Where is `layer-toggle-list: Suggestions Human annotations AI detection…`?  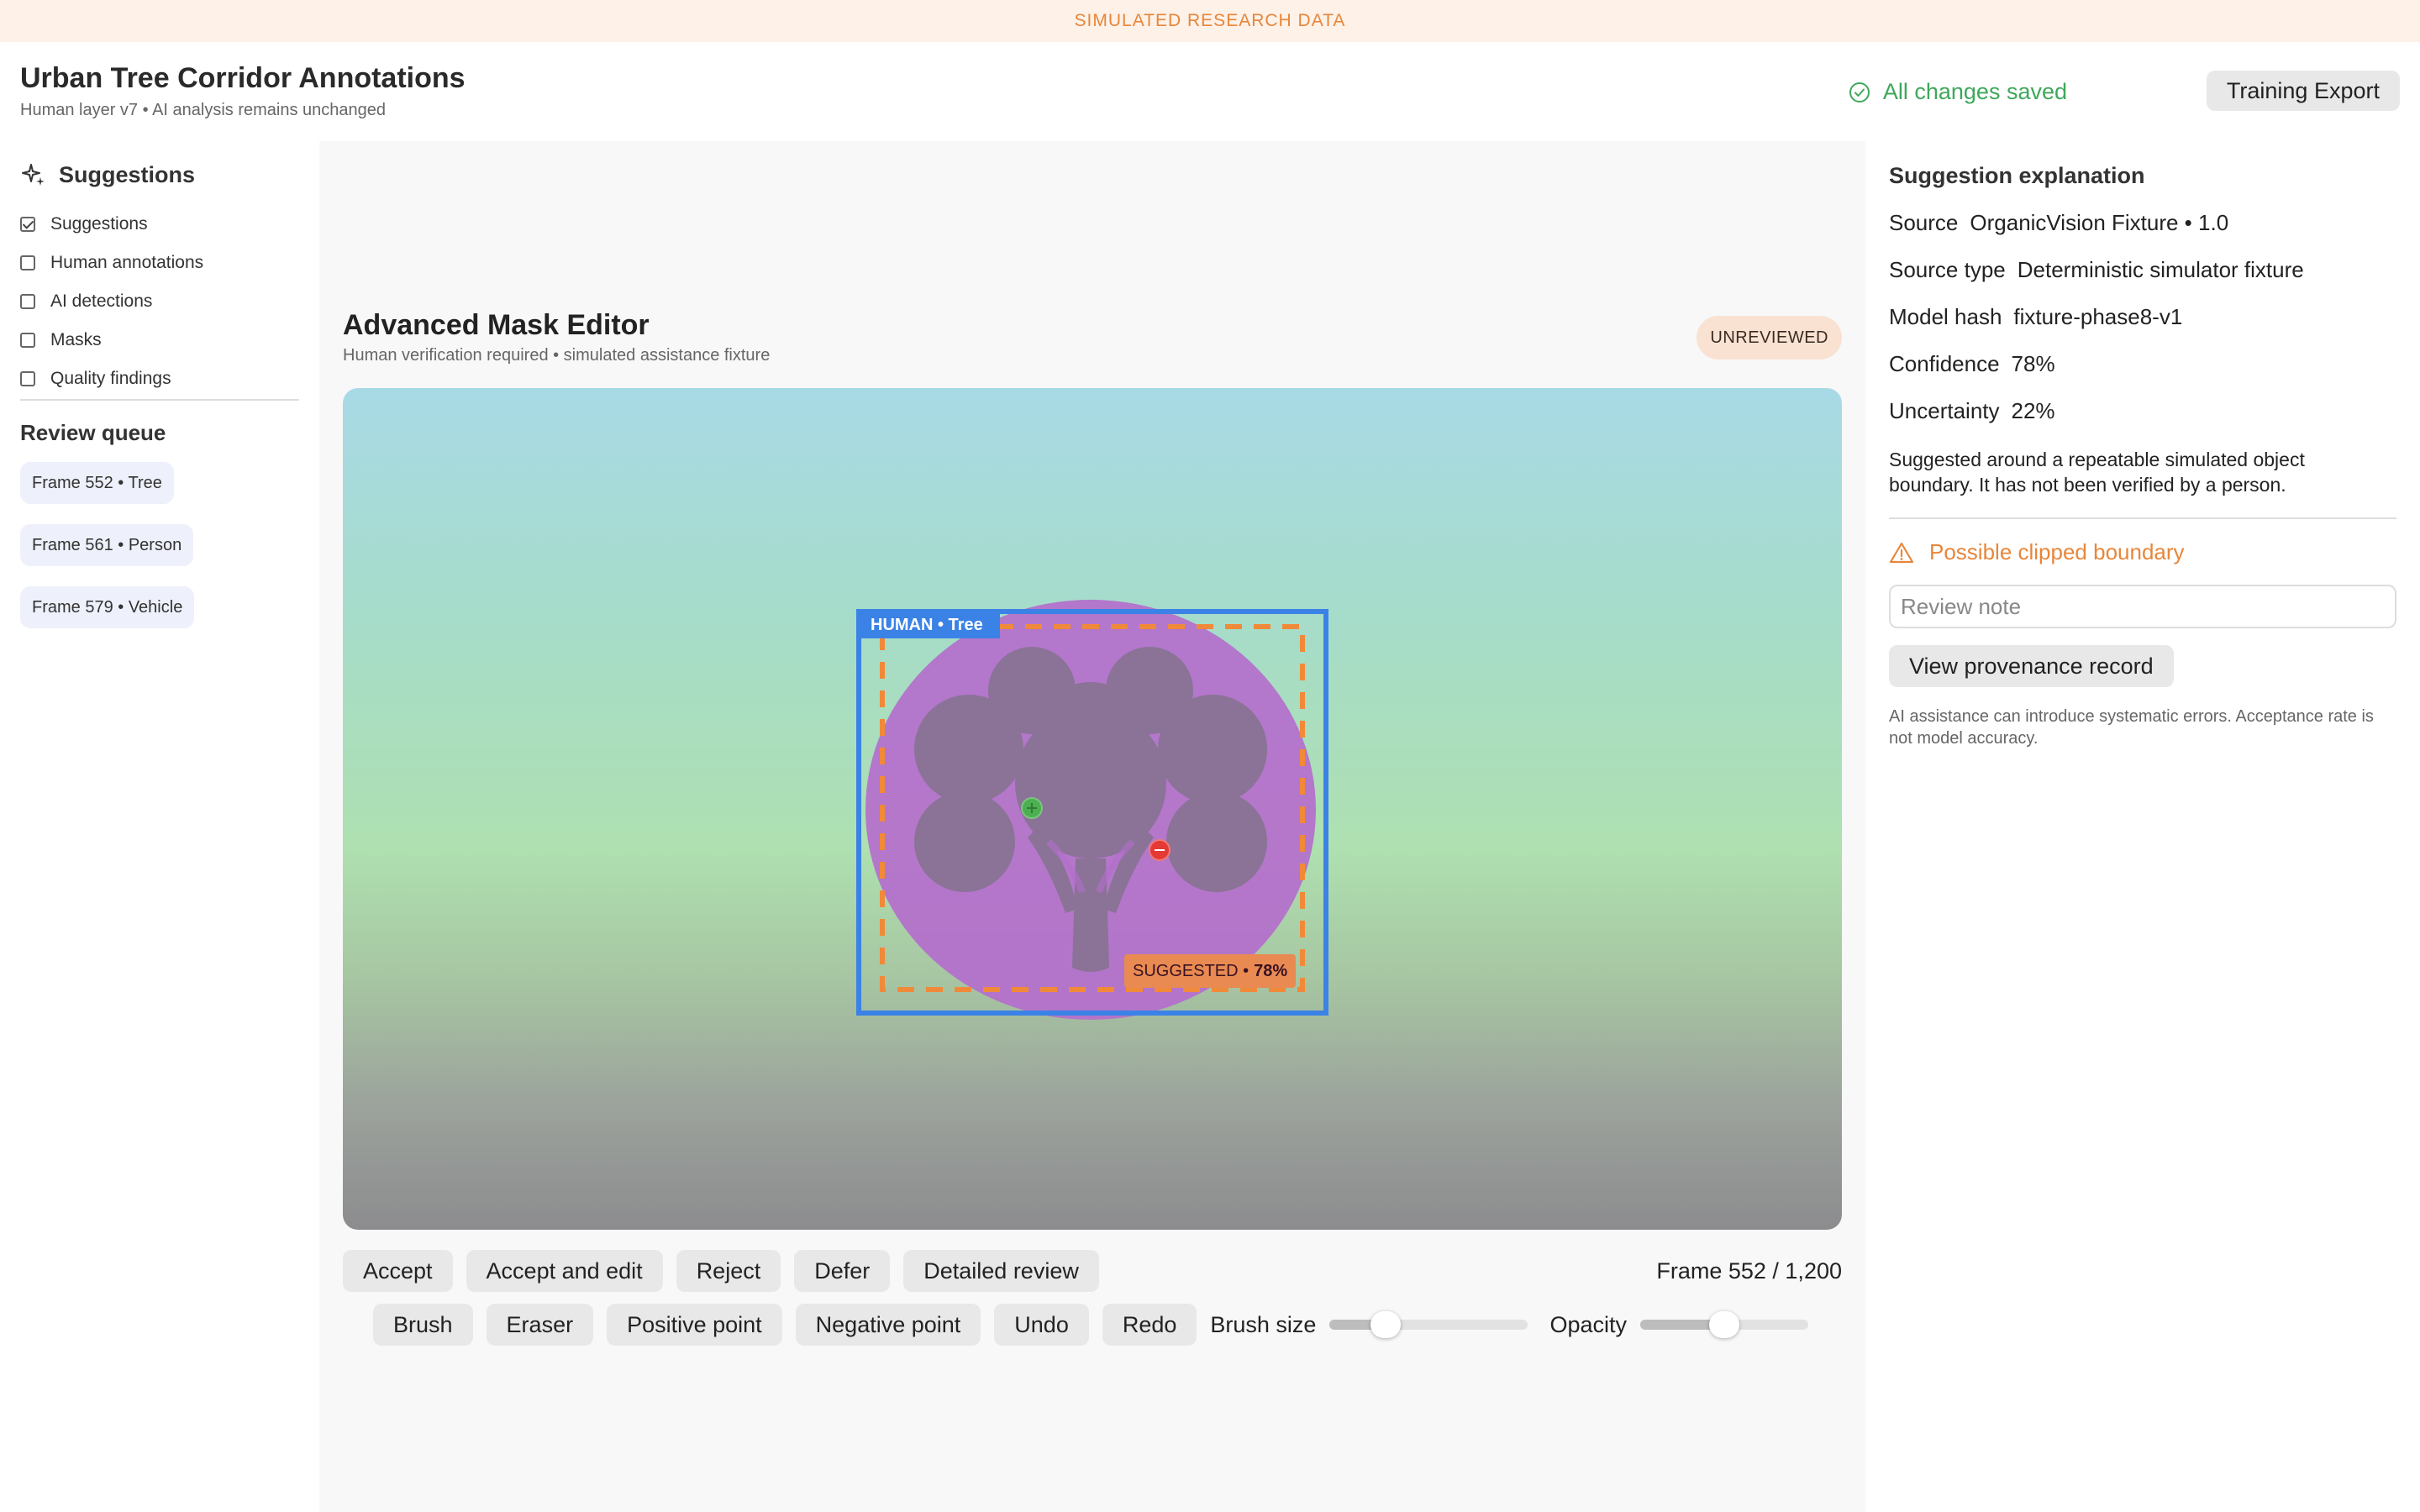 layer-toggle-list: Suggestions Human annotations AI detection… is located at coordinates (112, 301).